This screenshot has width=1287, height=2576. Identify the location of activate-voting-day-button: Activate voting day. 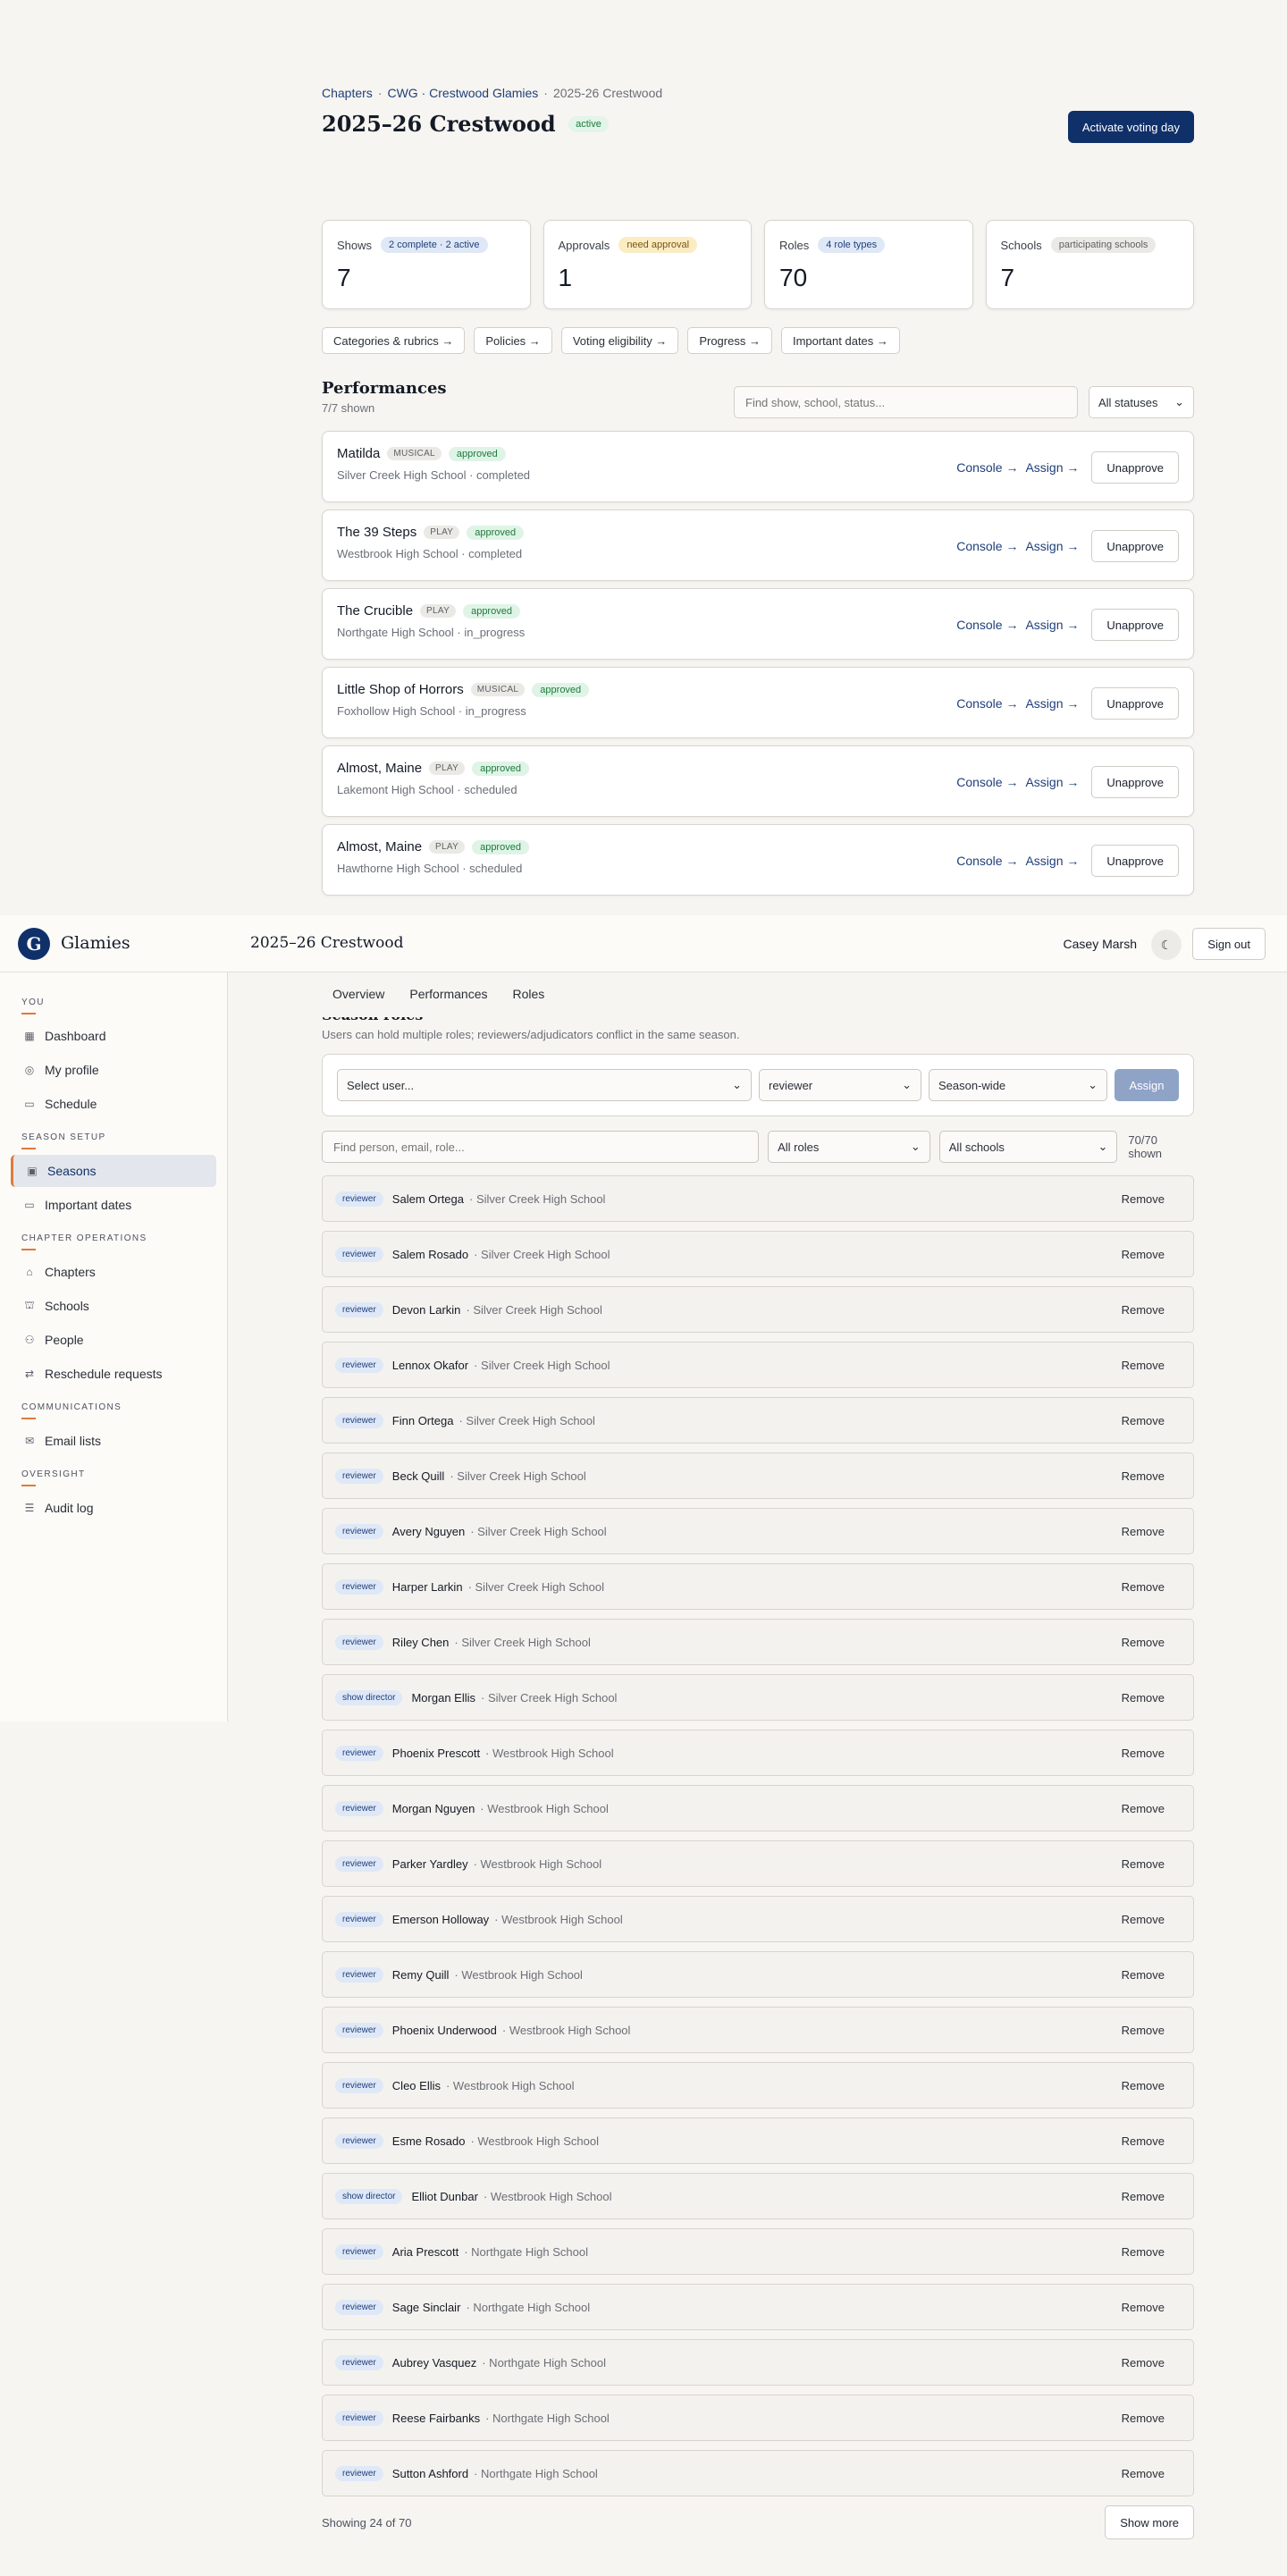
(1131, 127).